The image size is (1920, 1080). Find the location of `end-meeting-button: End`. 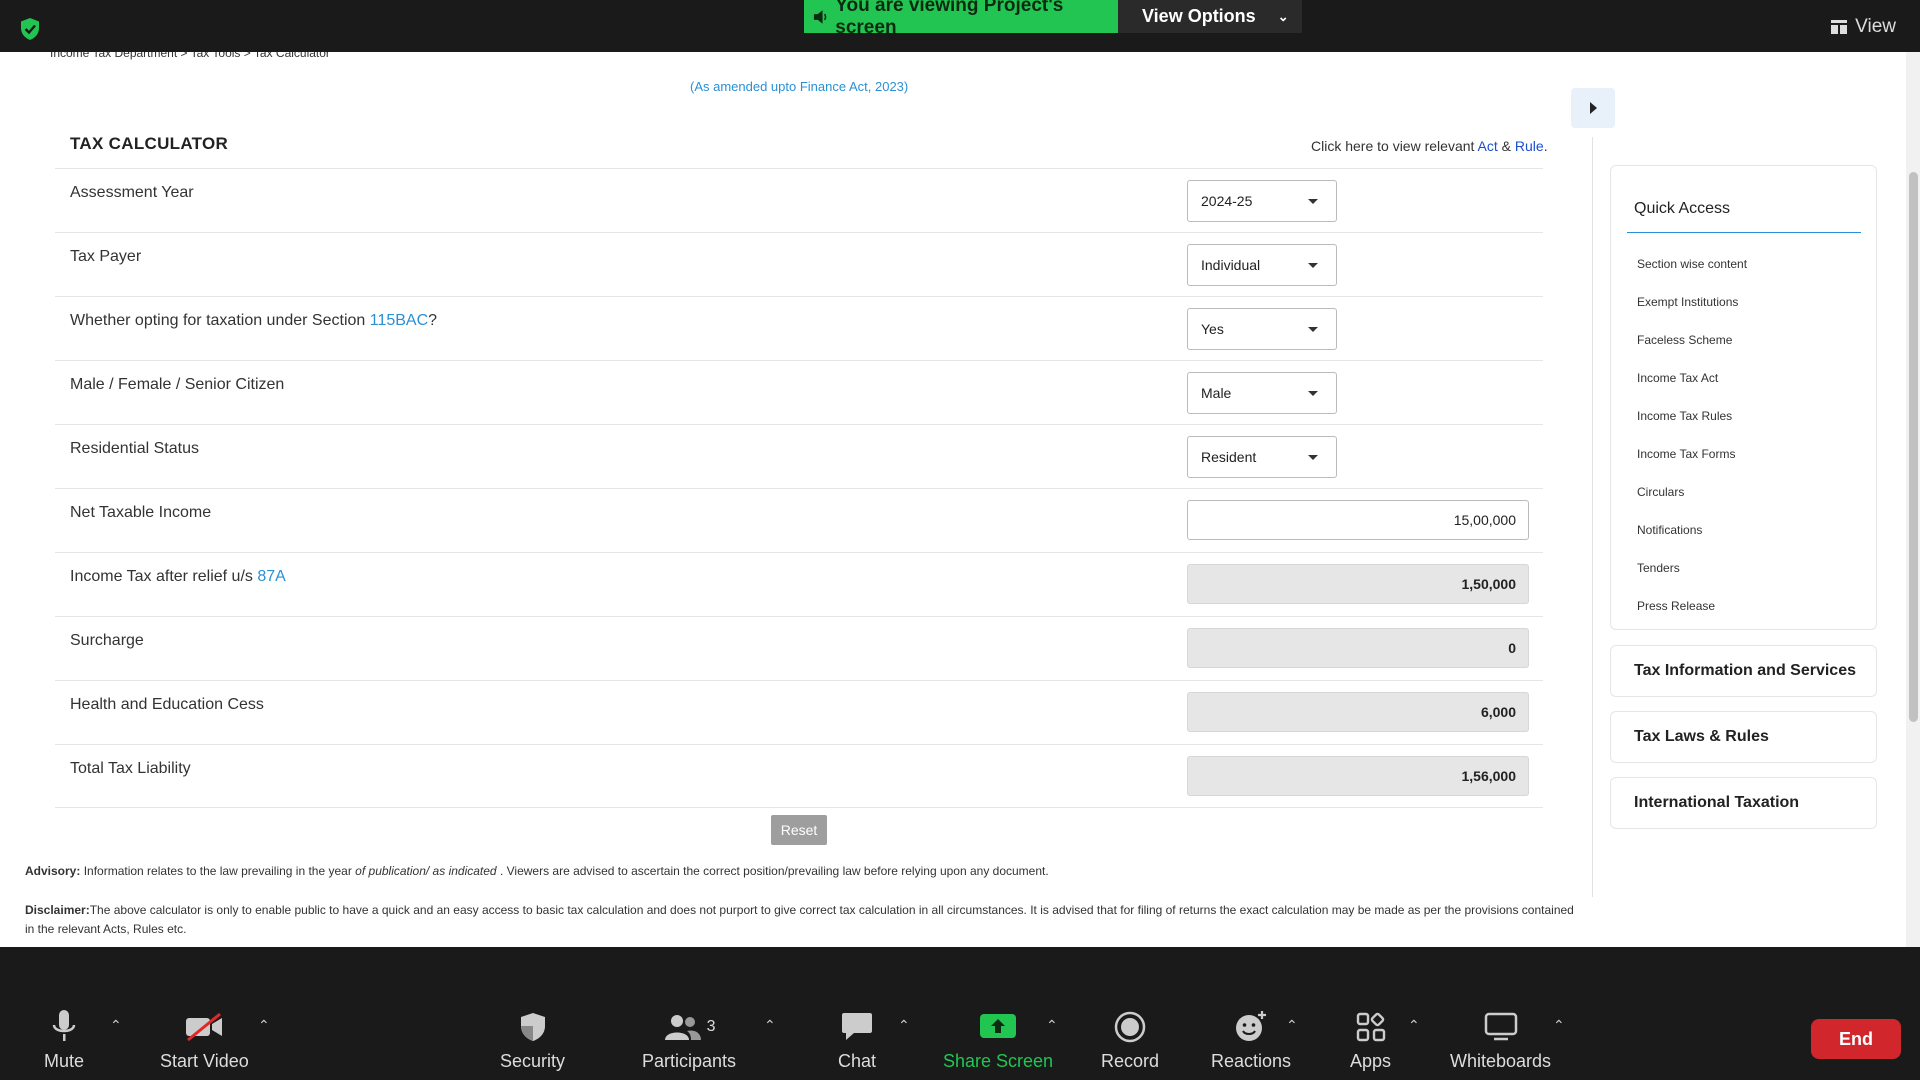

end-meeting-button: End is located at coordinates (1856, 1039).